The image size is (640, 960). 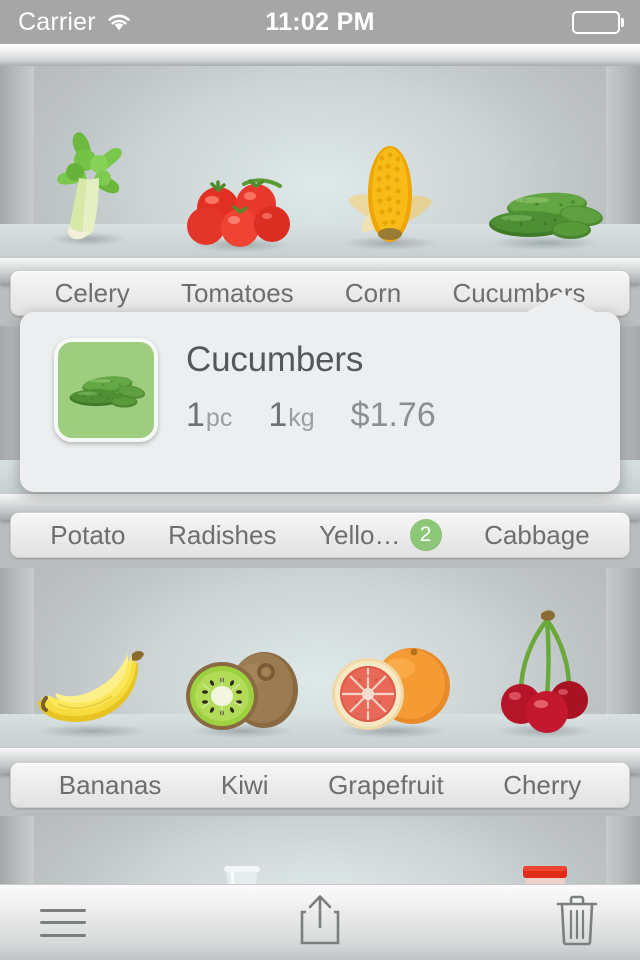 I want to click on label-text: Potato, so click(x=88, y=534).